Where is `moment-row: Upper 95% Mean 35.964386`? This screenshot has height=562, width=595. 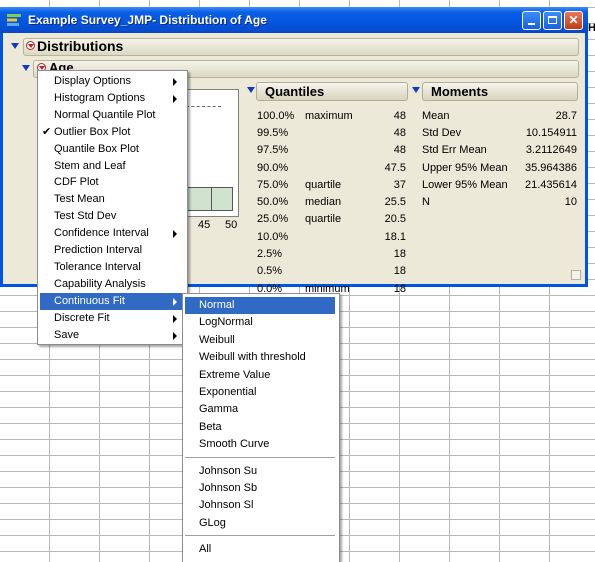
moment-row: Upper 95% Mean 35.964386 is located at coordinates (499, 167).